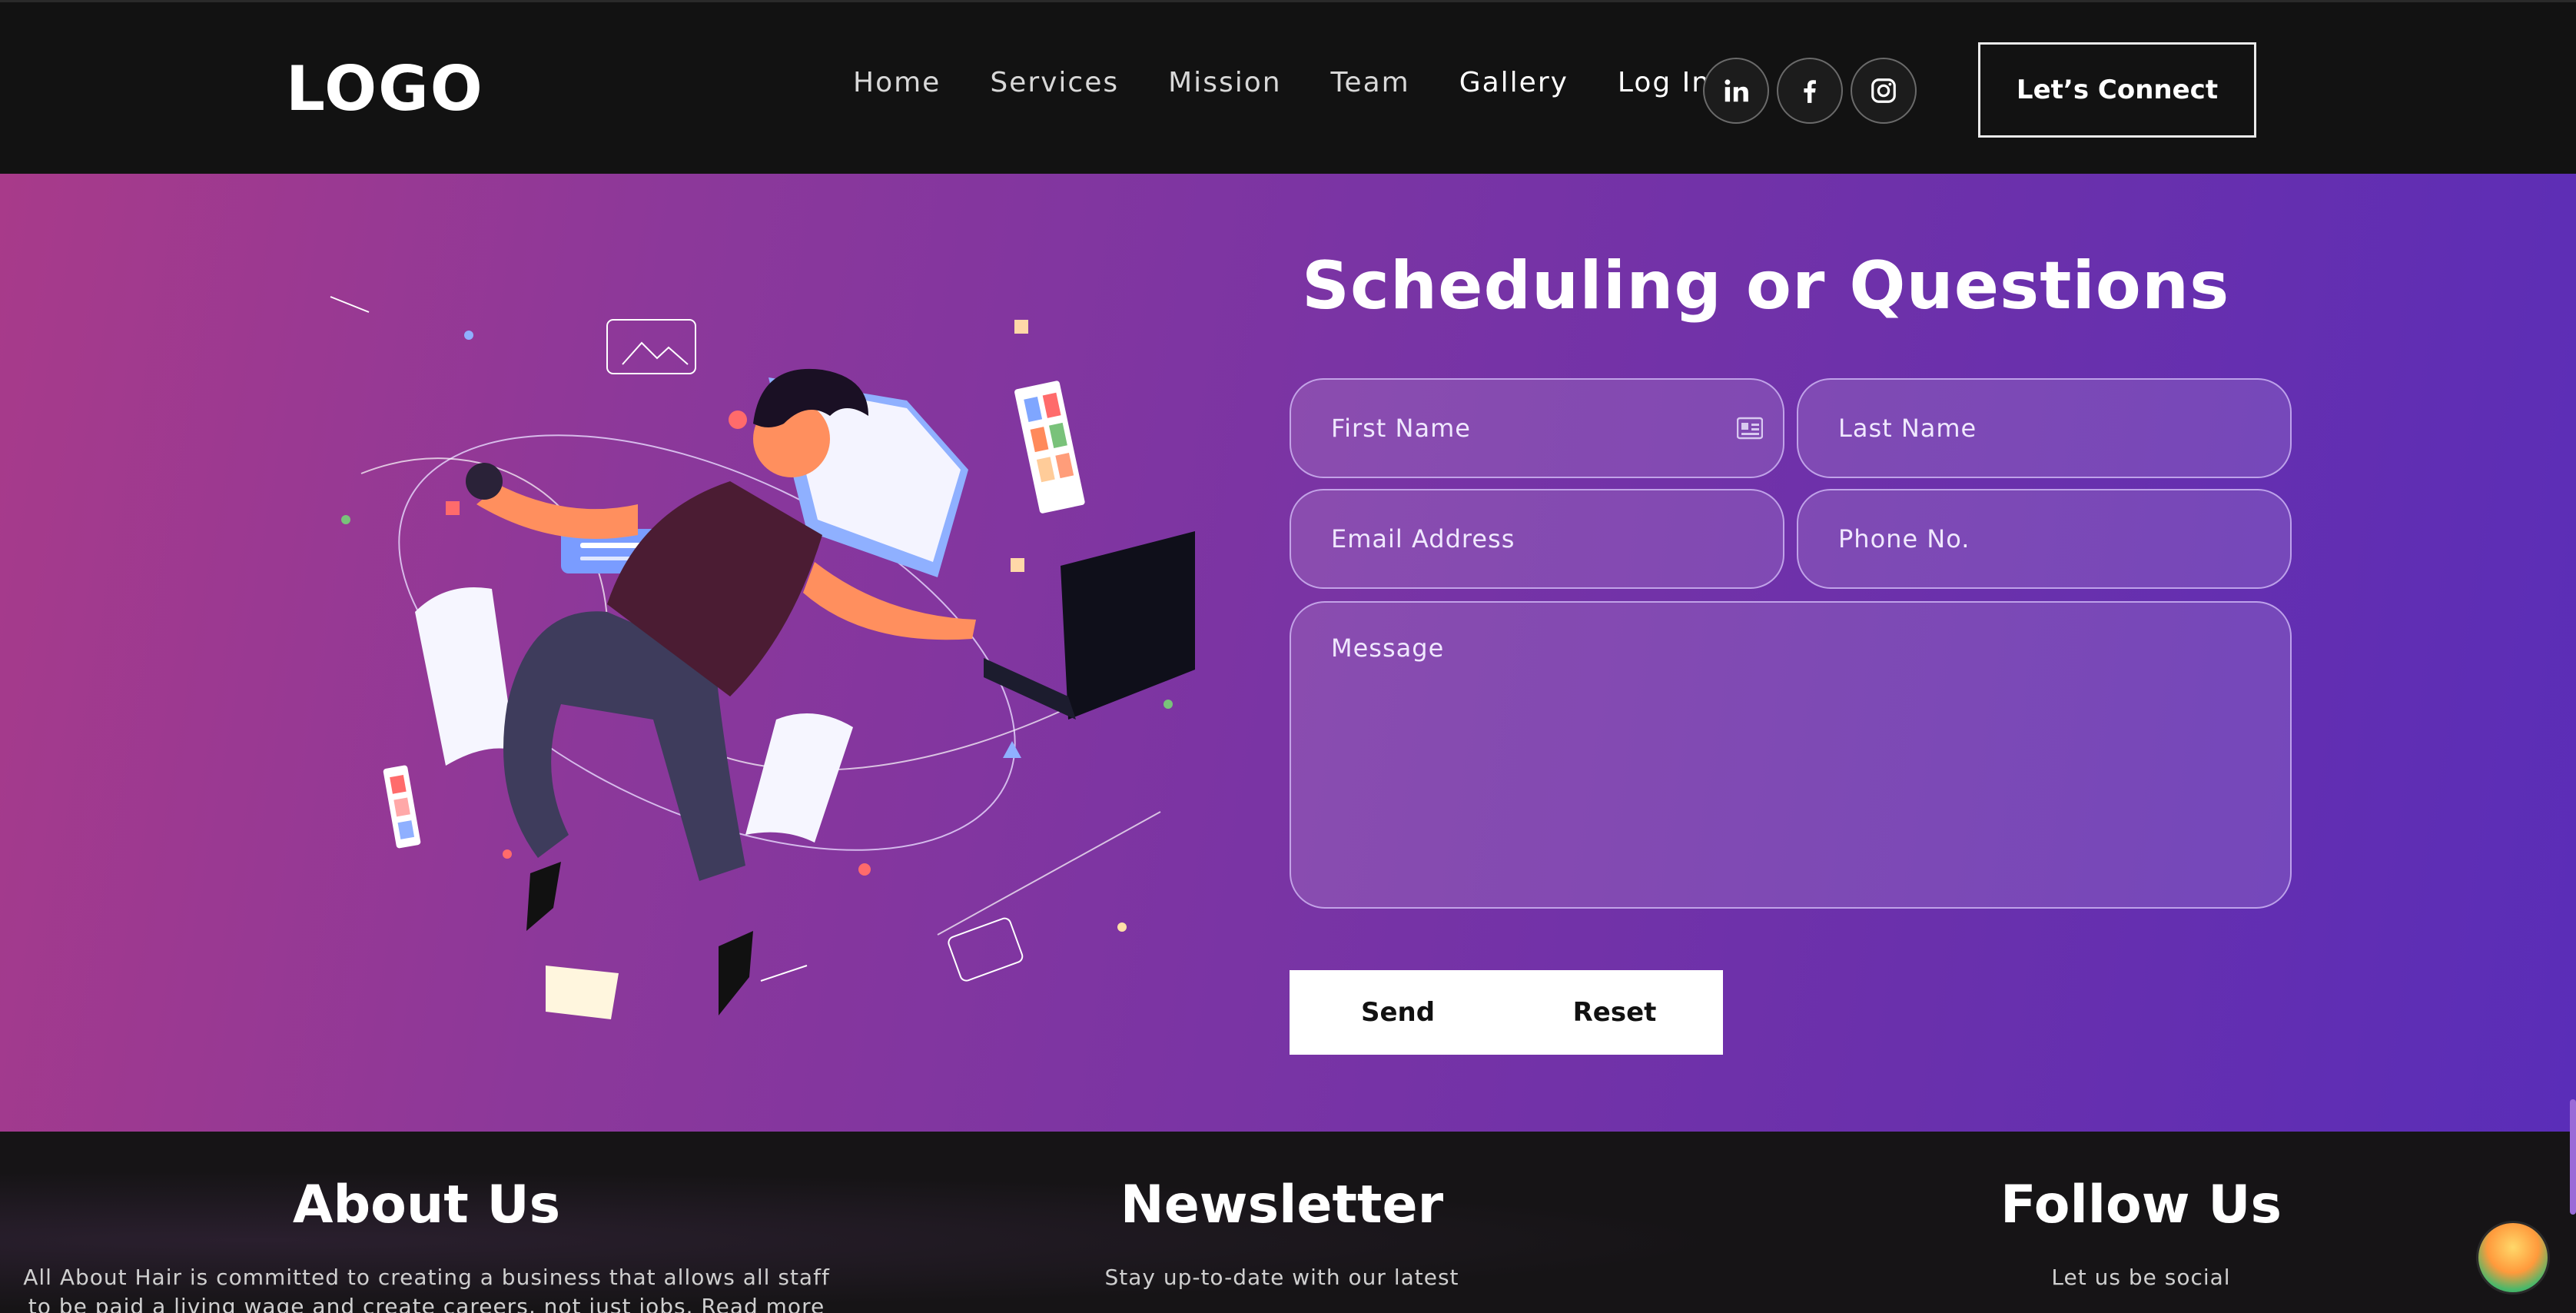 This screenshot has width=2576, height=1313. Describe the element at coordinates (2513, 1258) in the screenshot. I see `floating-chat-badge` at that location.